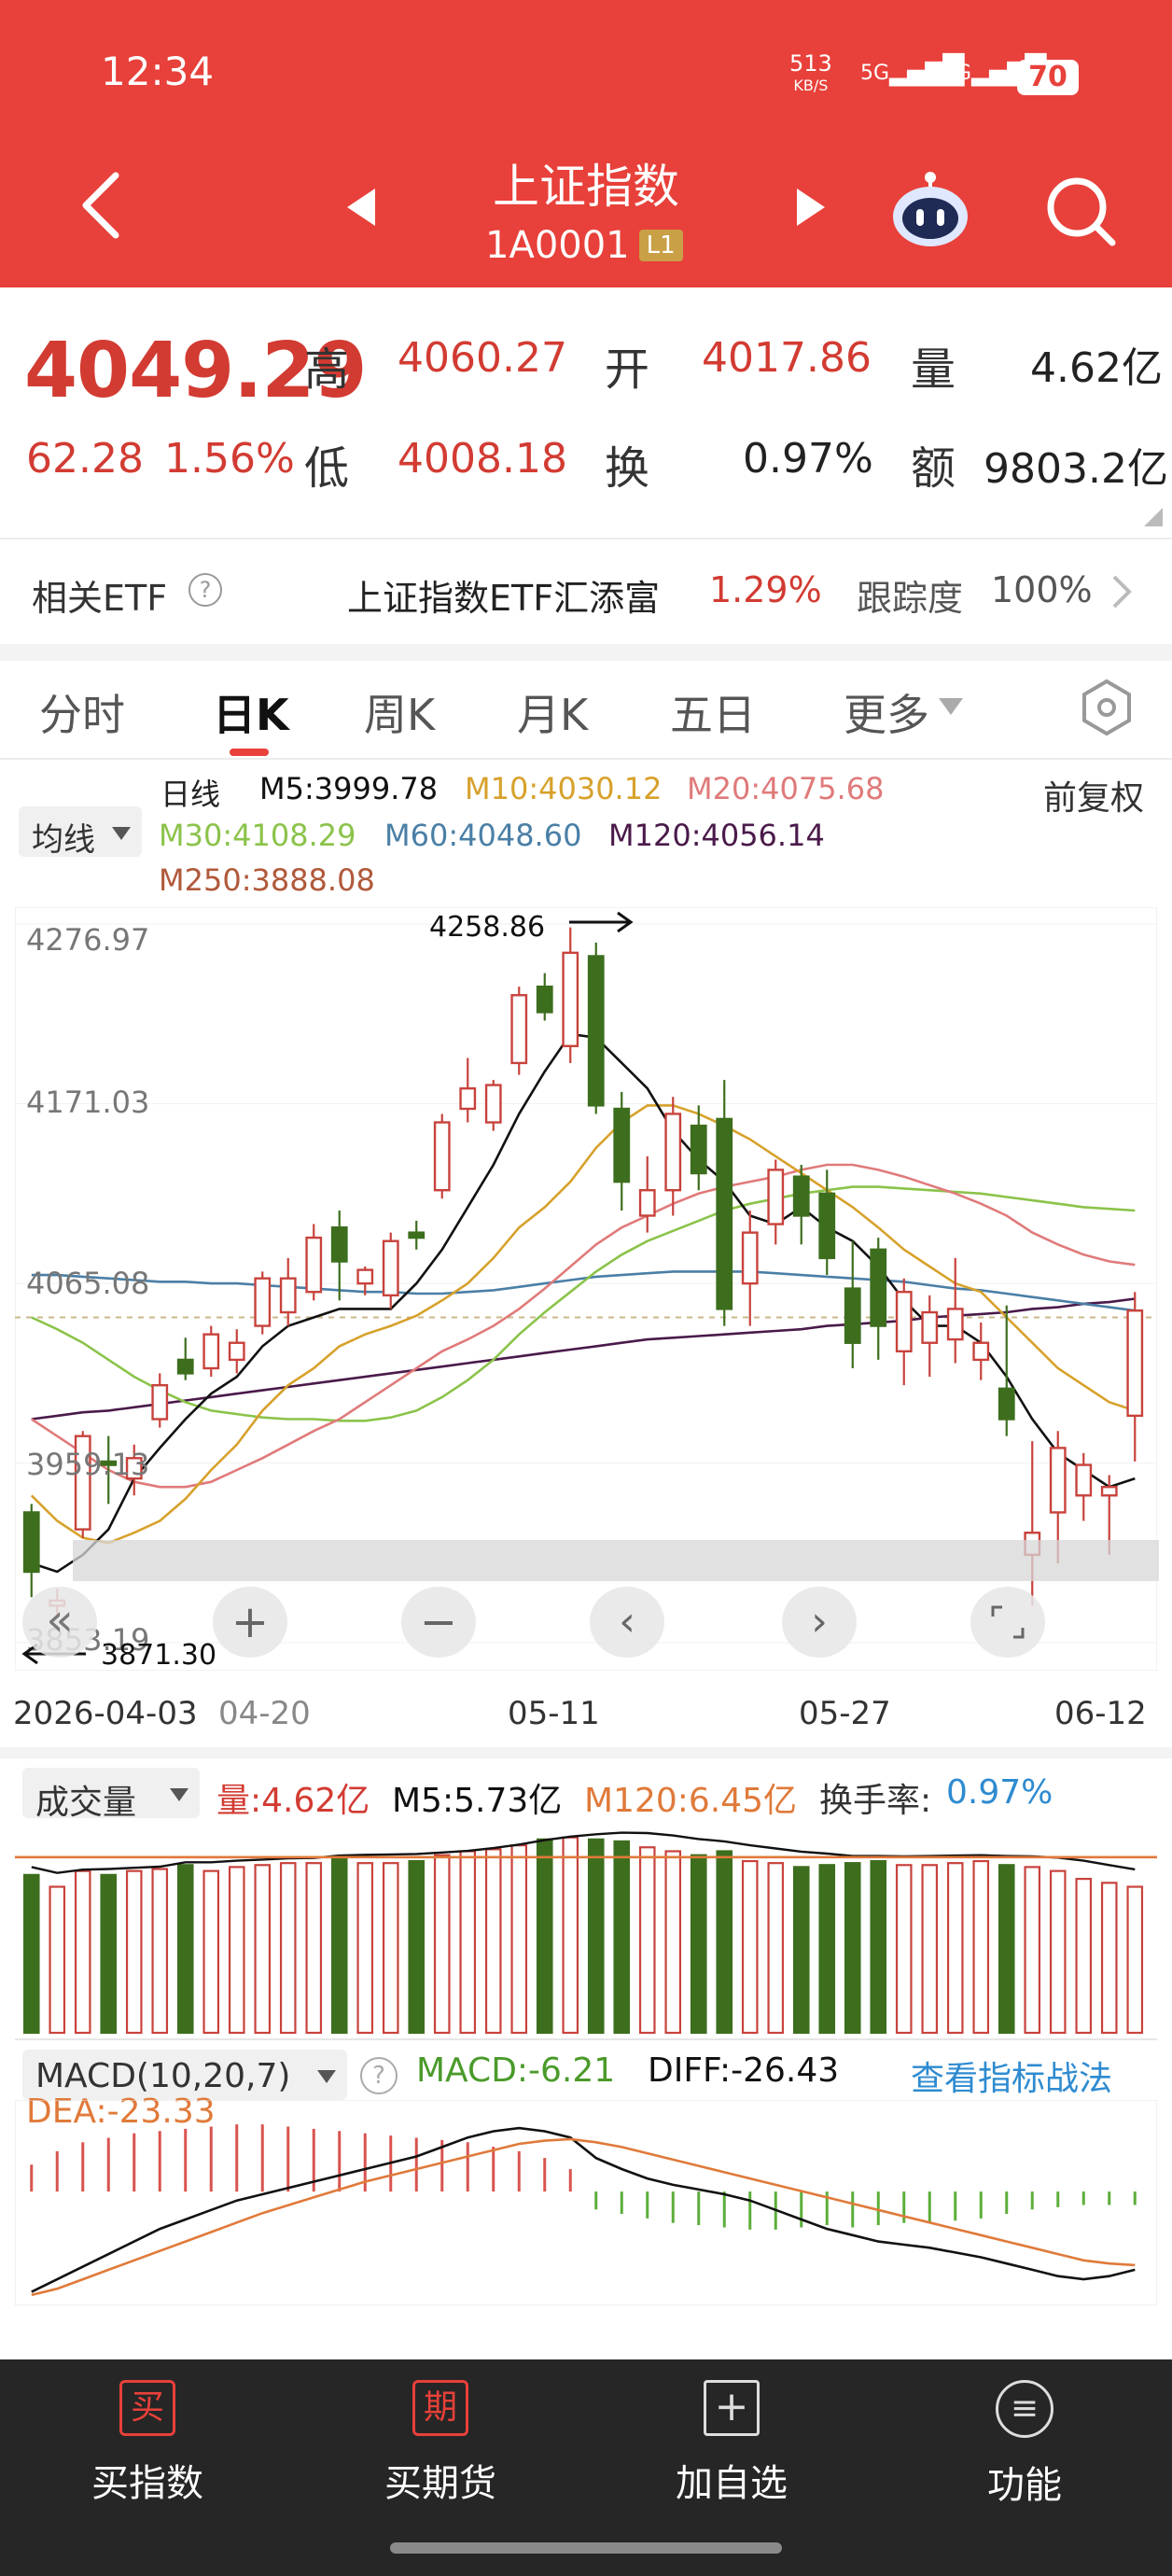 This screenshot has width=1172, height=2576. I want to click on next-stock-icon, so click(810, 207).